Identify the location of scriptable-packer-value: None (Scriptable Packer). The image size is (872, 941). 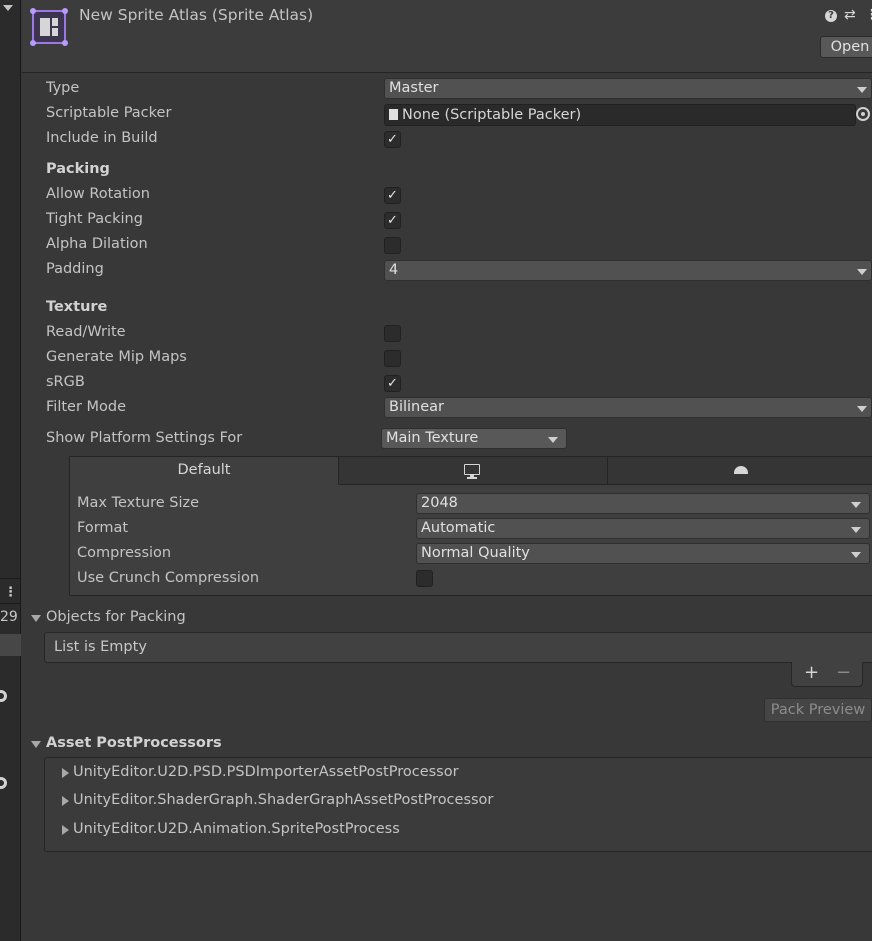
(492, 115).